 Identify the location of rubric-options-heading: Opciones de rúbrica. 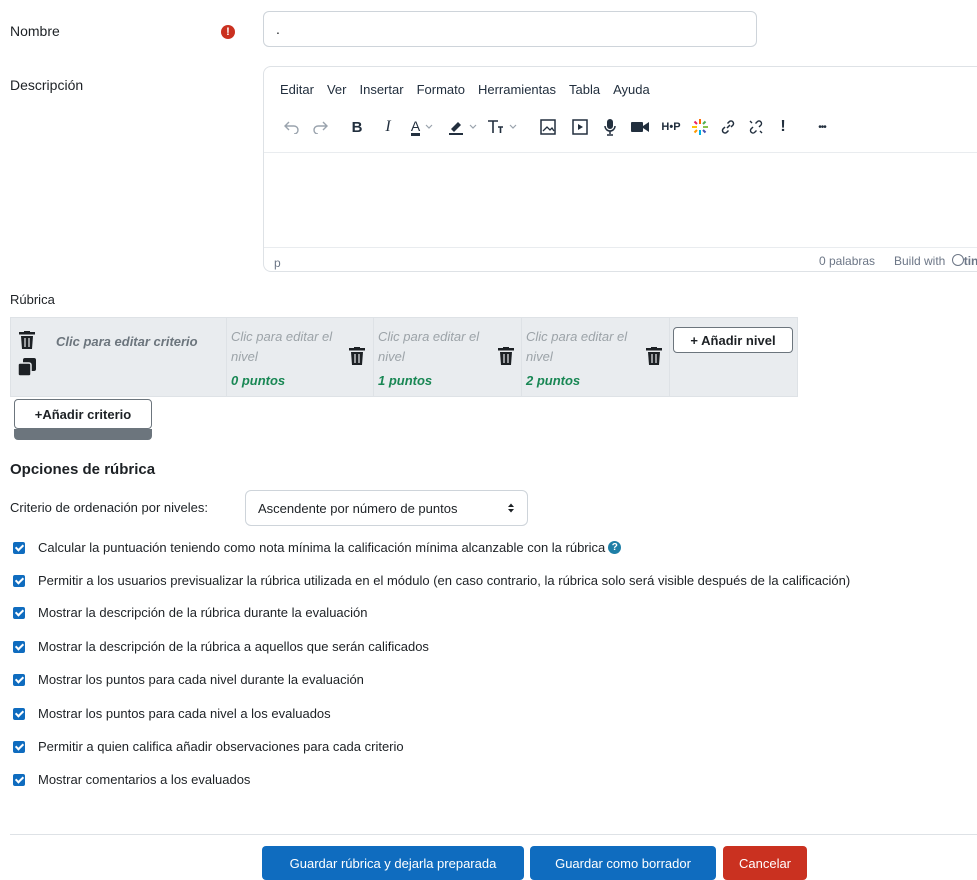
(83, 469).